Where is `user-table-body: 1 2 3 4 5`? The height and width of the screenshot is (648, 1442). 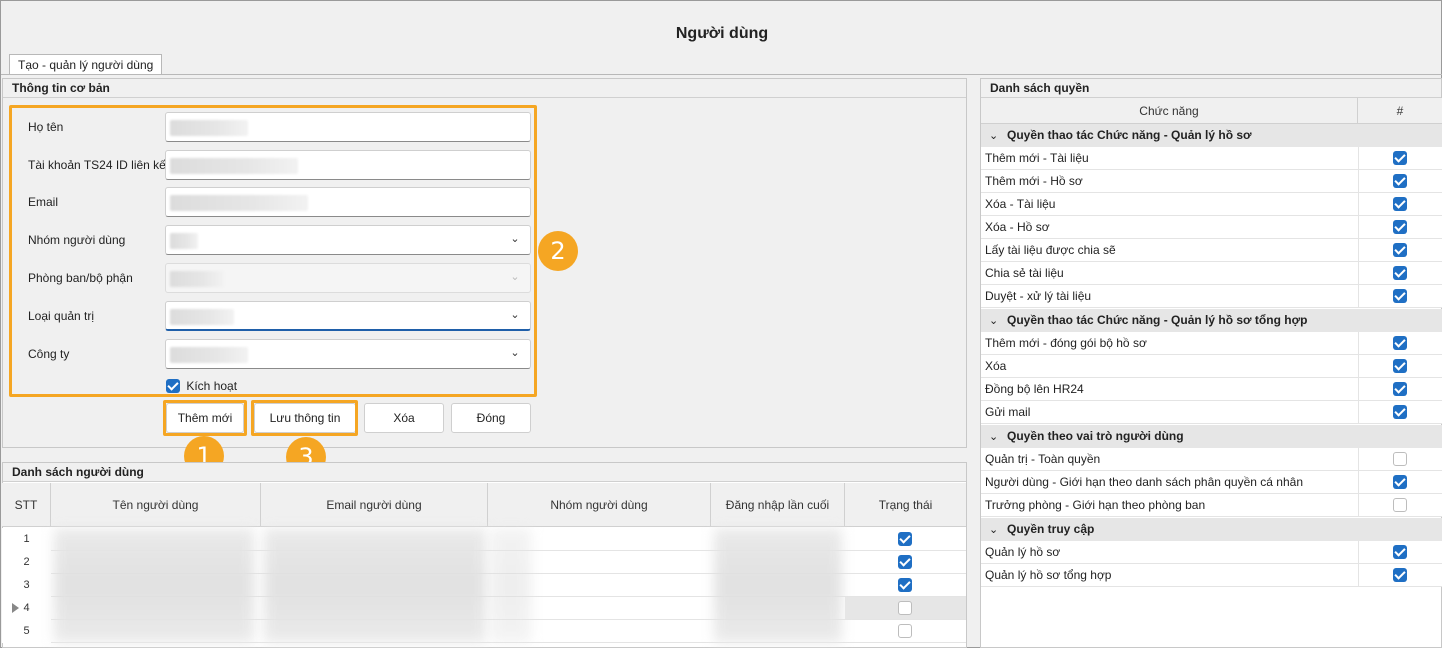 user-table-body: 1 2 3 4 5 is located at coordinates (484, 585).